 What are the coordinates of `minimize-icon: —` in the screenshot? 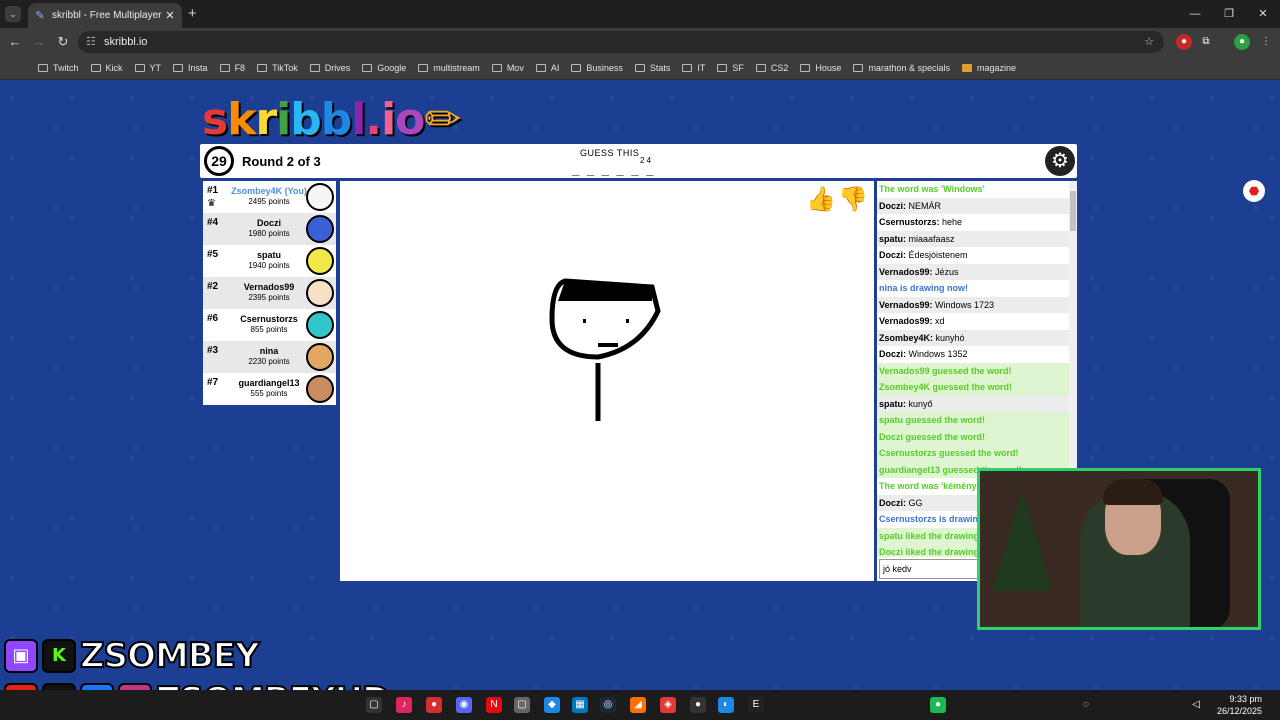 It's located at (1195, 14).